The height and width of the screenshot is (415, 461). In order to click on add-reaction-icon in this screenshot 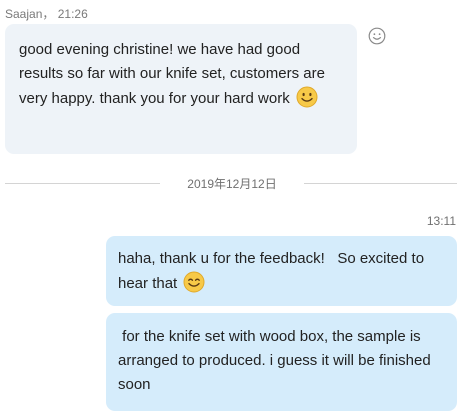, I will do `click(377, 36)`.